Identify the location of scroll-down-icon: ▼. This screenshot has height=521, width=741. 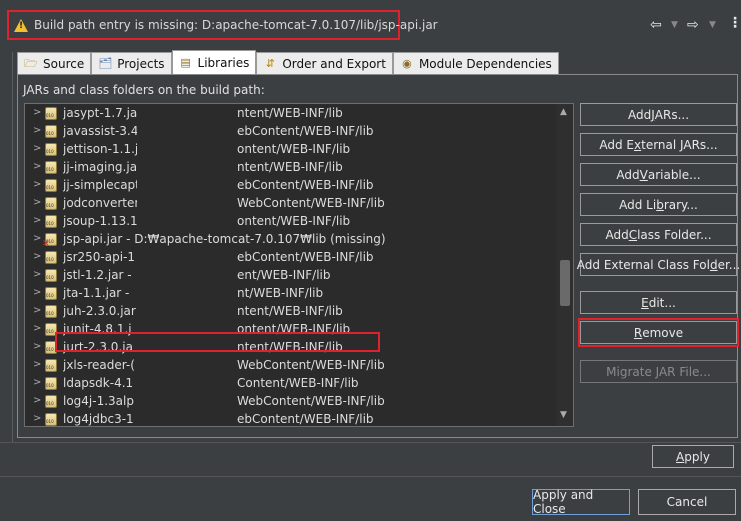
(563, 415).